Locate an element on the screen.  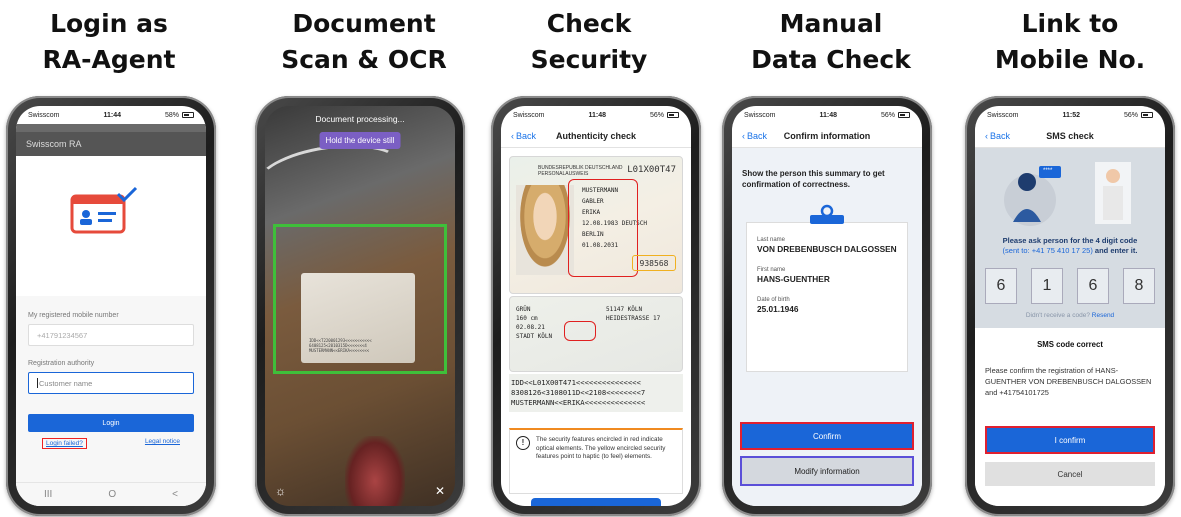
step-title-line: Scan & OCR is located at coordinates (364, 59).